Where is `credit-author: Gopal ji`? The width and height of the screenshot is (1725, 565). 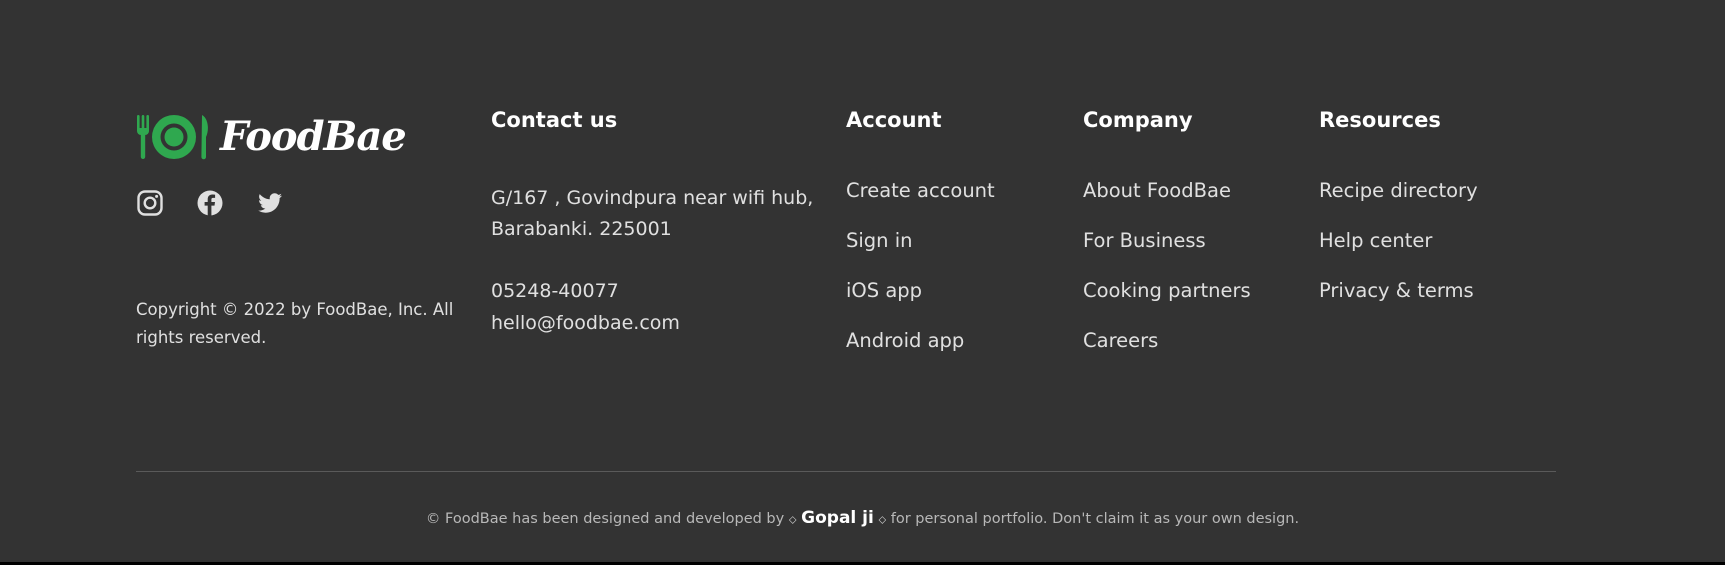
credit-author: Gopal ji is located at coordinates (837, 518).